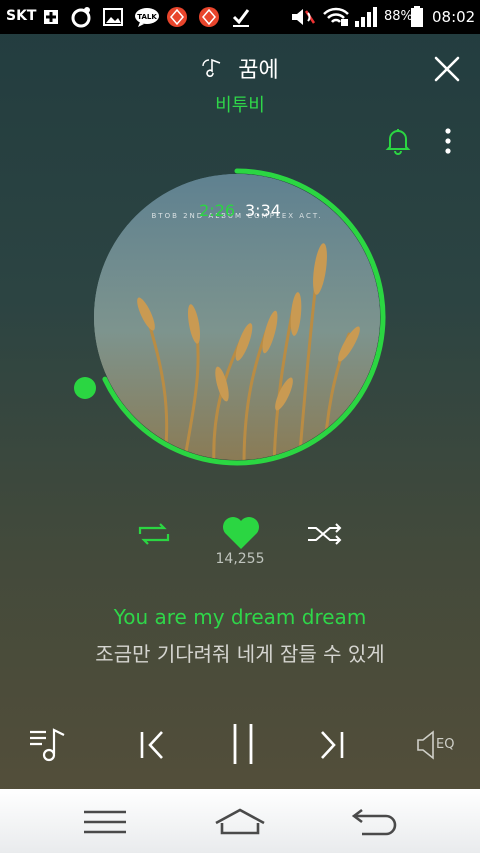 The image size is (480, 853). I want to click on usb-icon, so click(51, 17).